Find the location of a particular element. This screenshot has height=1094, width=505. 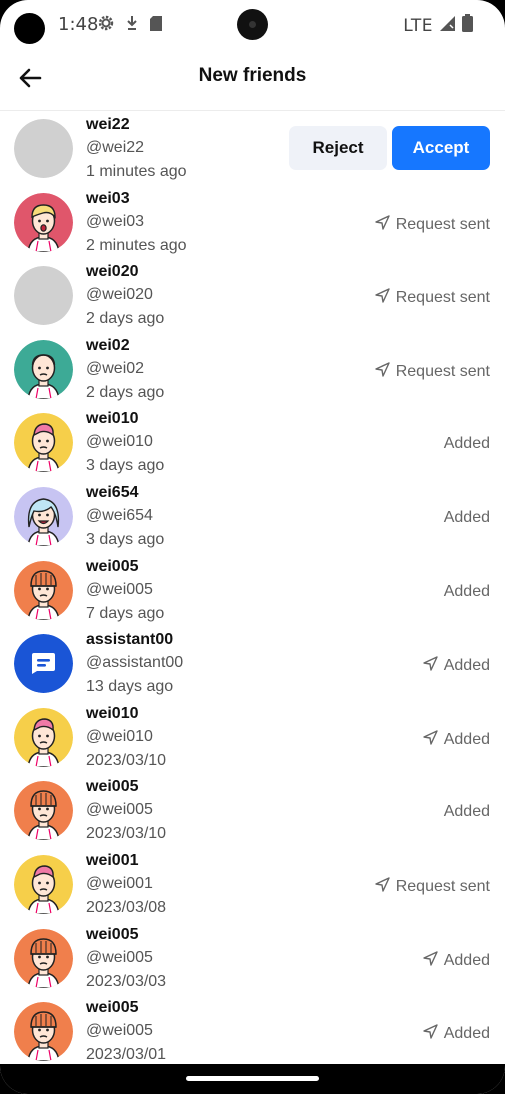

friend-handle: @wei03 is located at coordinates (115, 221).